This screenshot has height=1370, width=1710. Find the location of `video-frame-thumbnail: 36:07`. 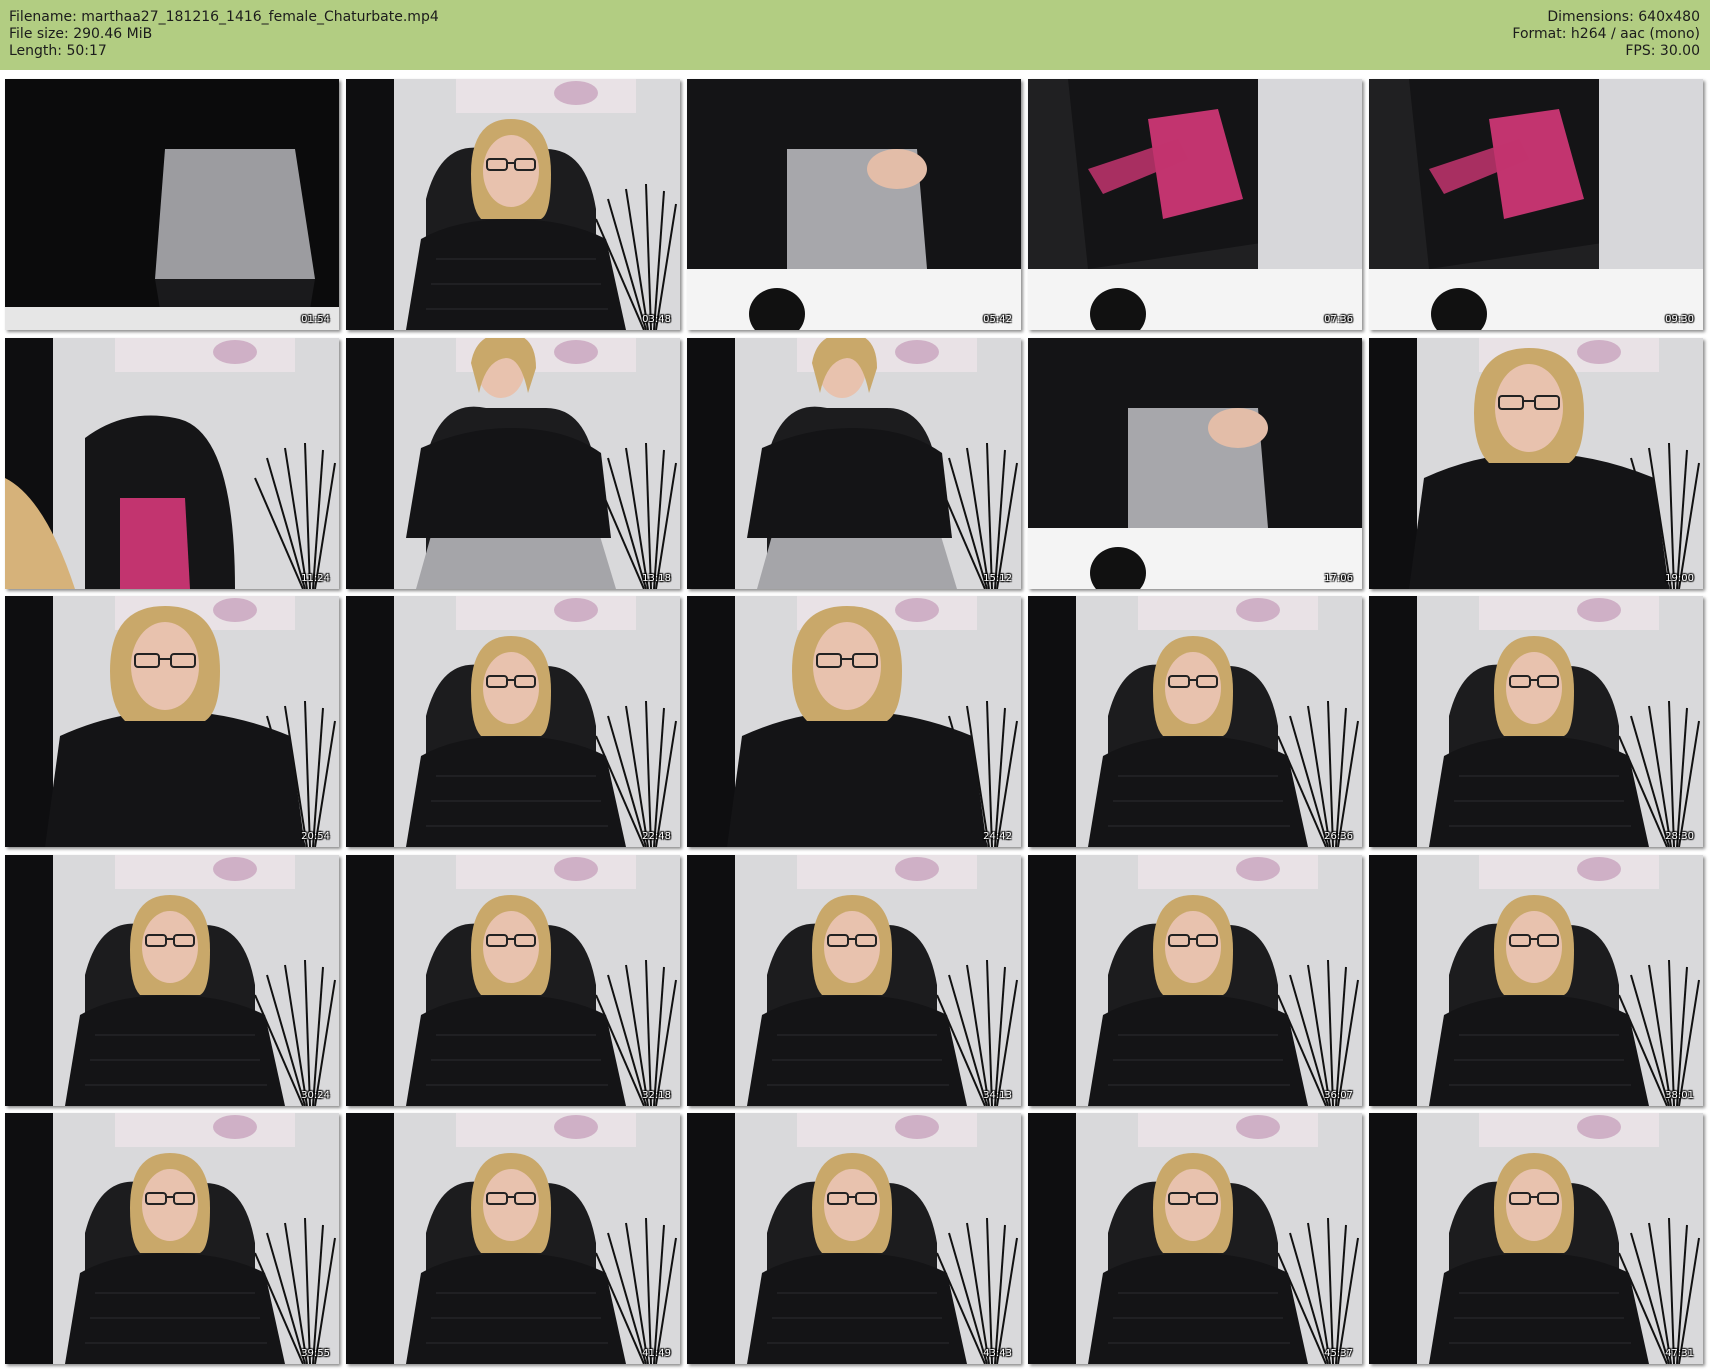

video-frame-thumbnail: 36:07 is located at coordinates (1195, 980).